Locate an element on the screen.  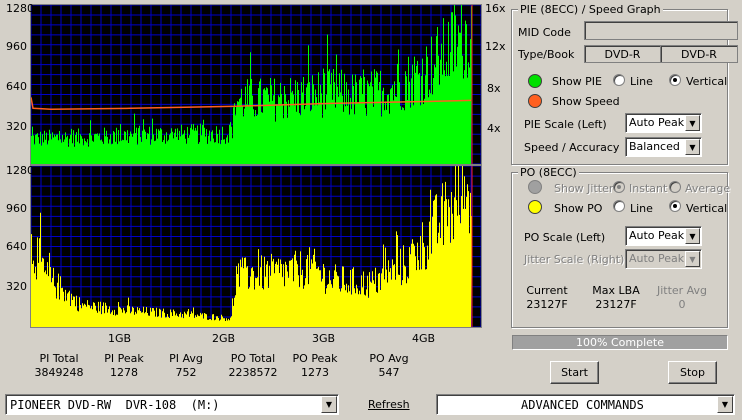
po-panel-title: PO (8ECC) is located at coordinates (548, 172).